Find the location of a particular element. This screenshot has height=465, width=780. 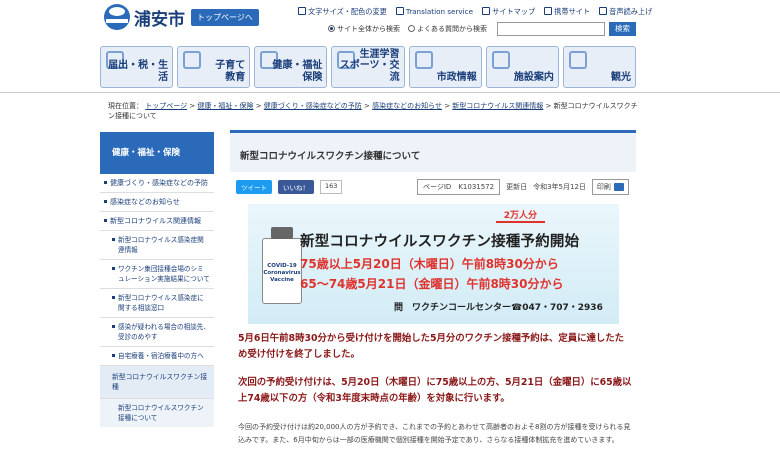

mobile-icon is located at coordinates (548, 11).